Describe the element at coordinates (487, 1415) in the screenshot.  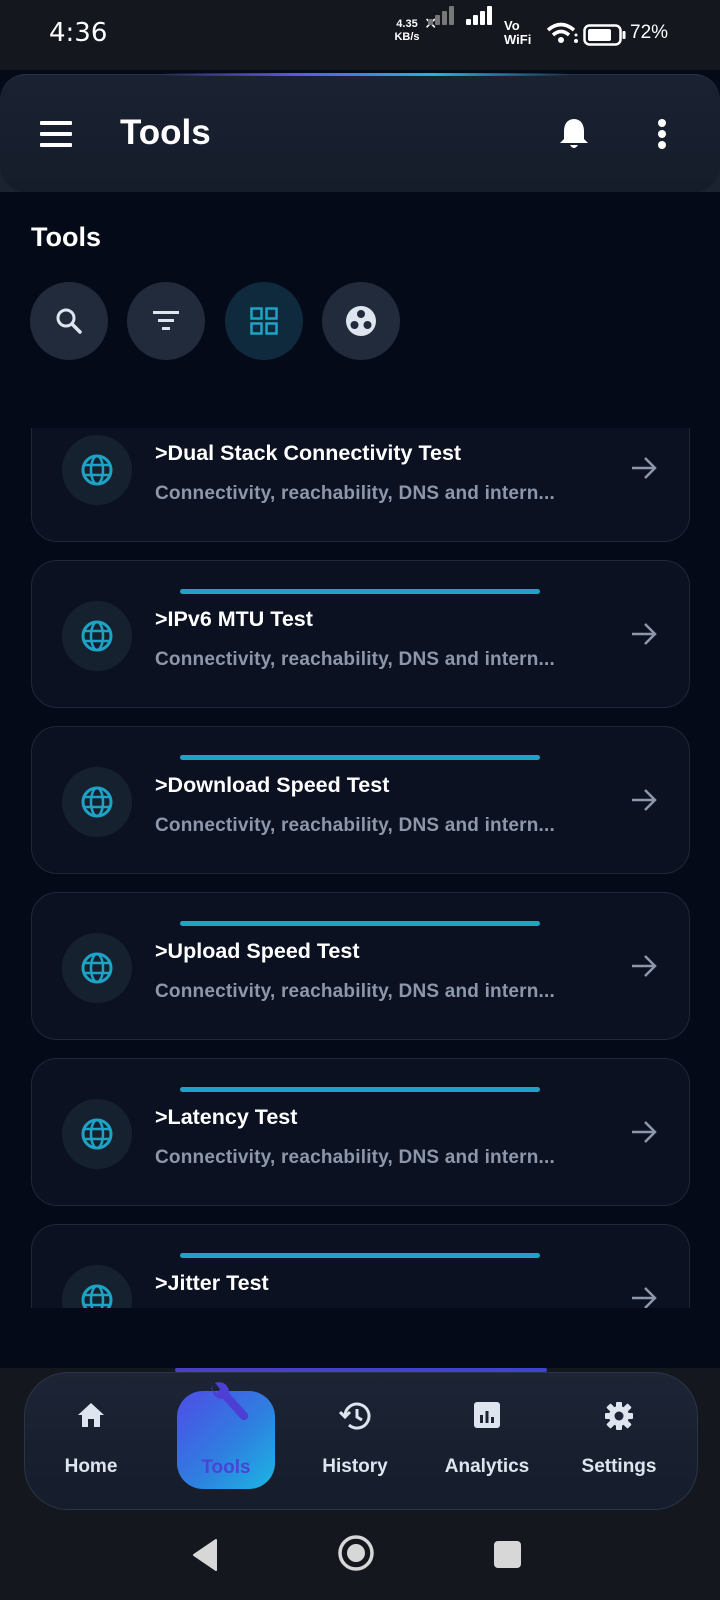
I see `analytics-icon` at that location.